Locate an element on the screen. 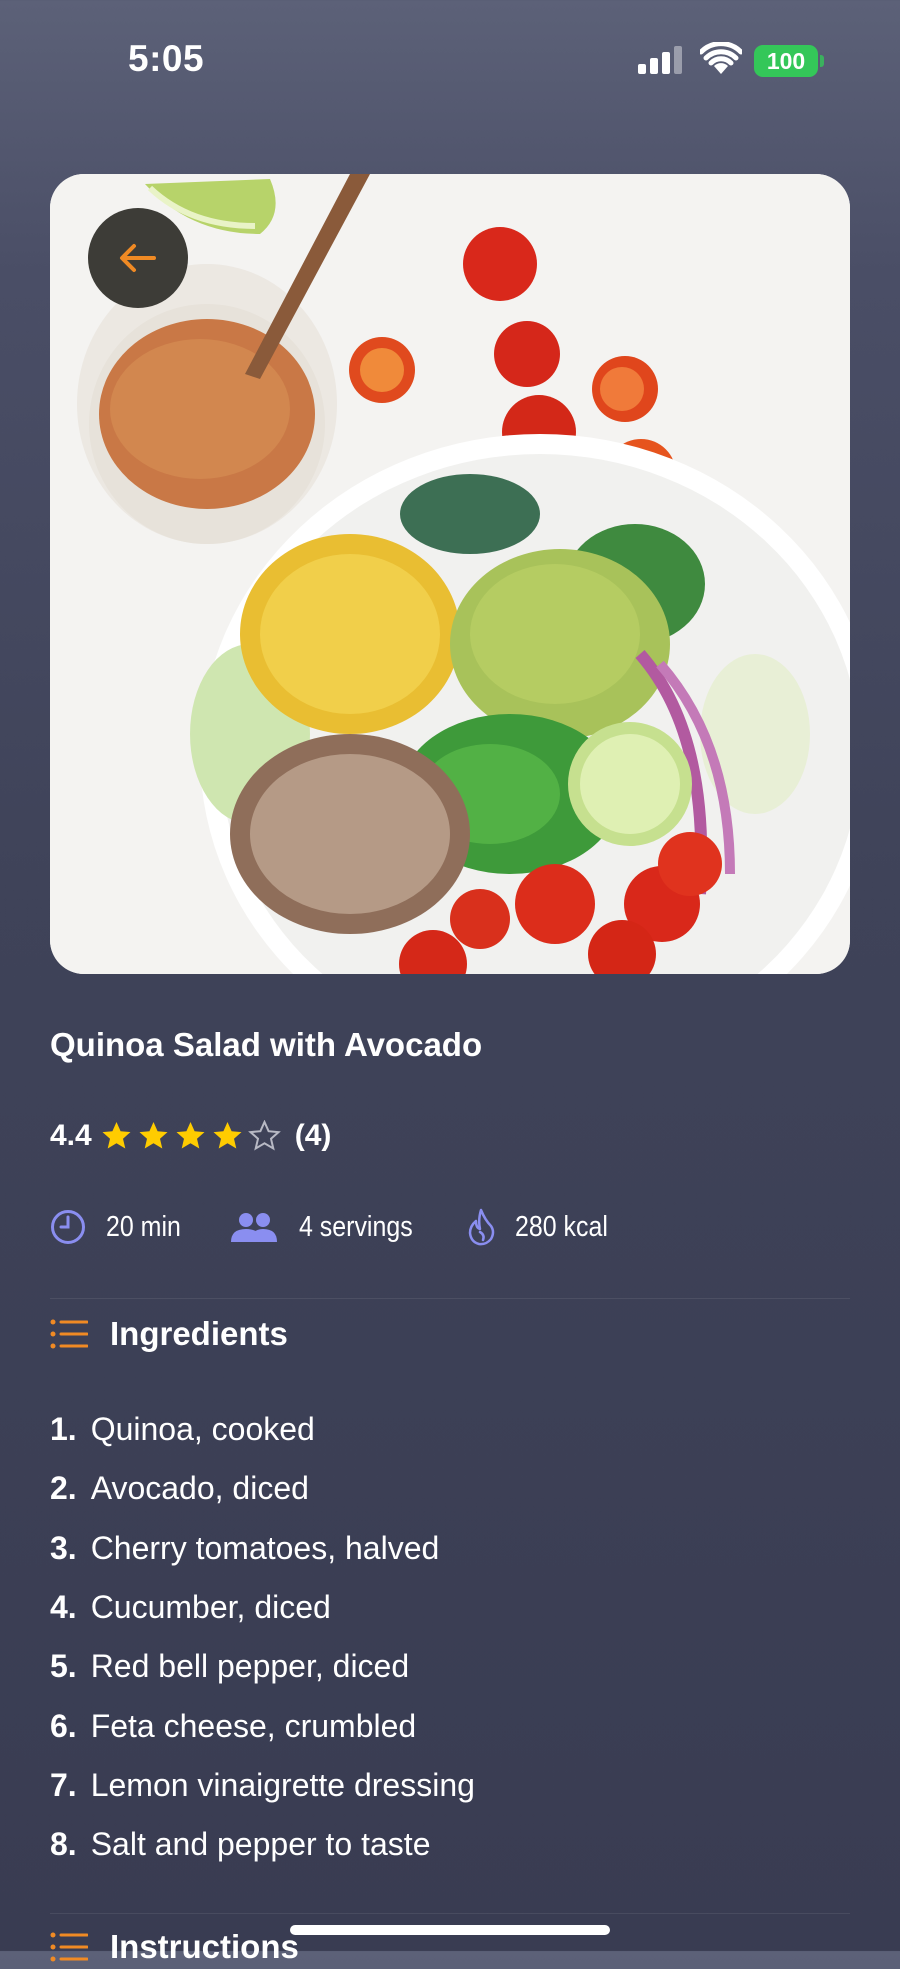 Image resolution: width=900 pixels, height=1969 pixels. item-text: Salt and pepper to taste is located at coordinates (260, 1844).